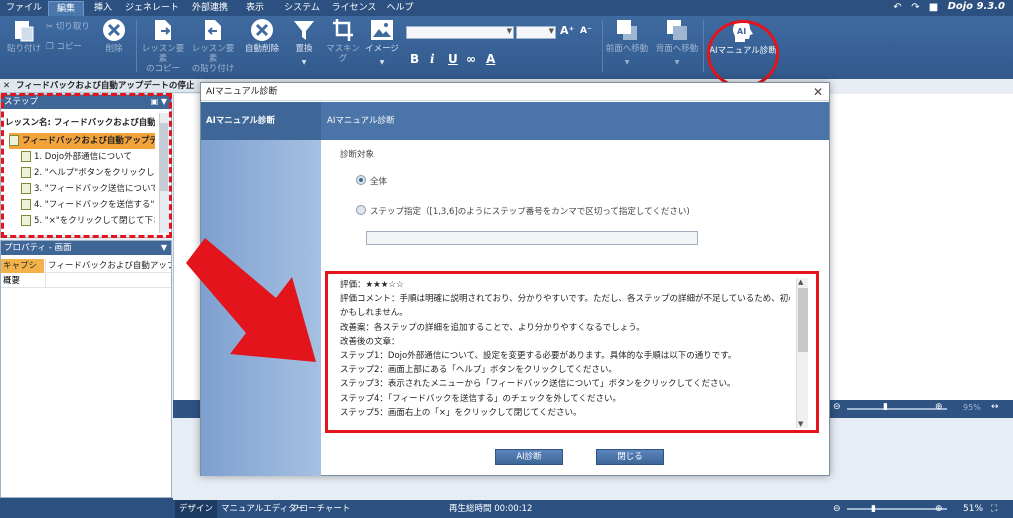 This screenshot has height=518, width=1013. Describe the element at coordinates (873, 509) in the screenshot. I see `zoom-thumb: ▮` at that location.